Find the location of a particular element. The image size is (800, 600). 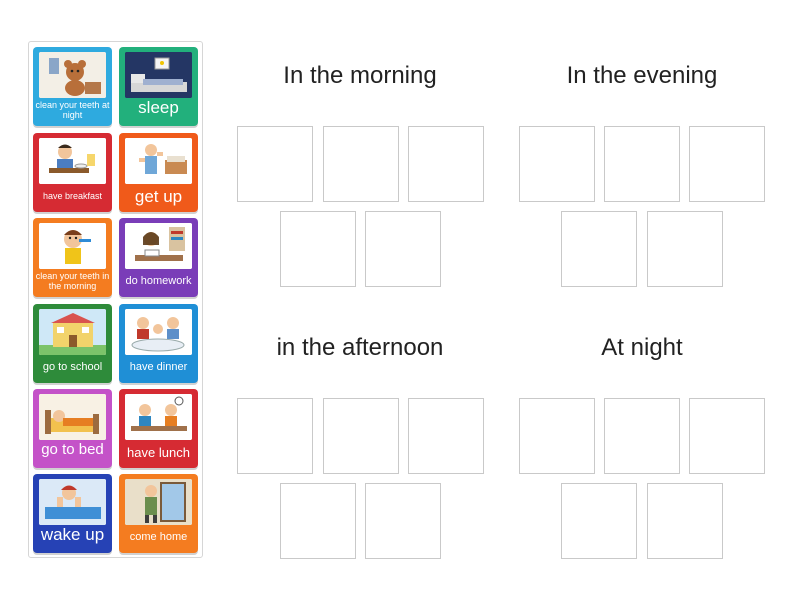

group-title-morning: In the morning is located at coordinates (360, 75).